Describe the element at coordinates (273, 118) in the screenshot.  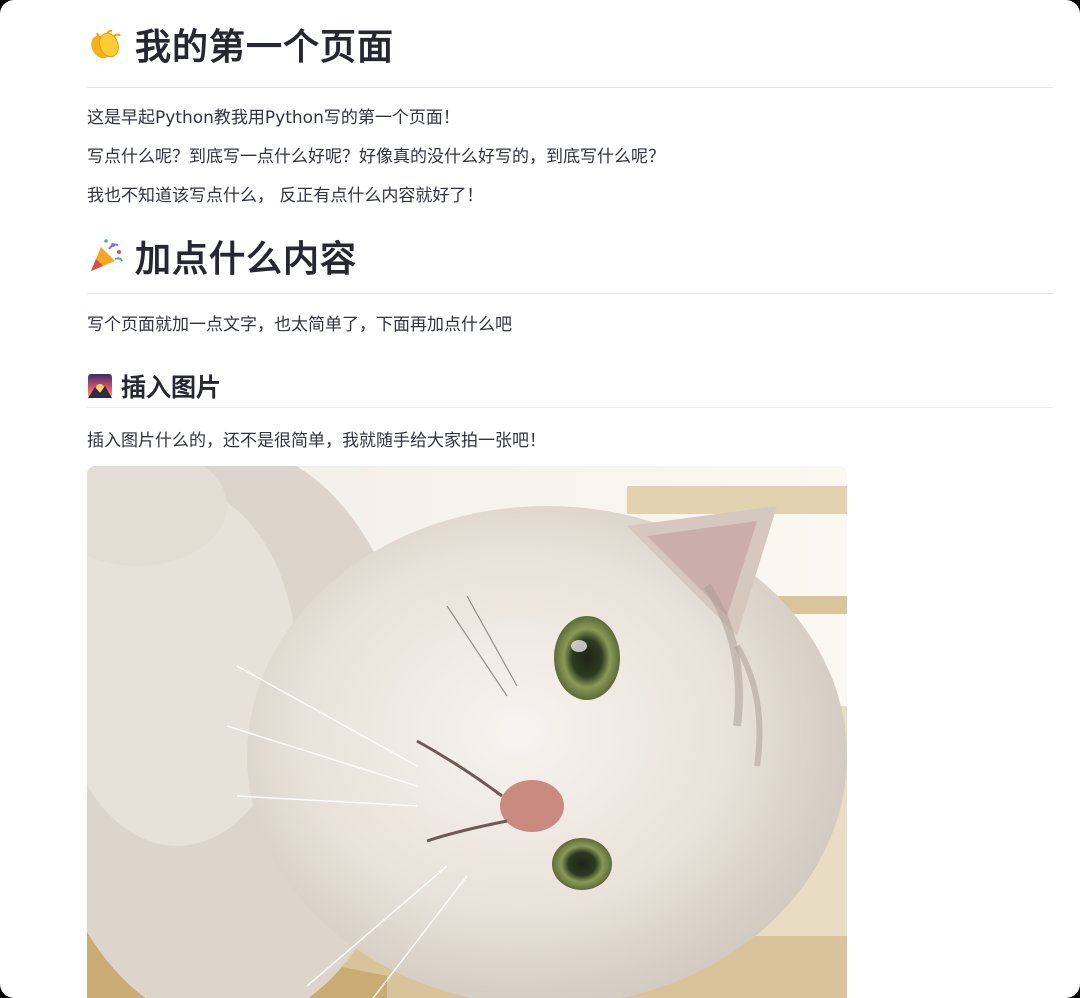
I see `paragraph-1: 这是早起Python教我用Python写的第一个页面！` at that location.